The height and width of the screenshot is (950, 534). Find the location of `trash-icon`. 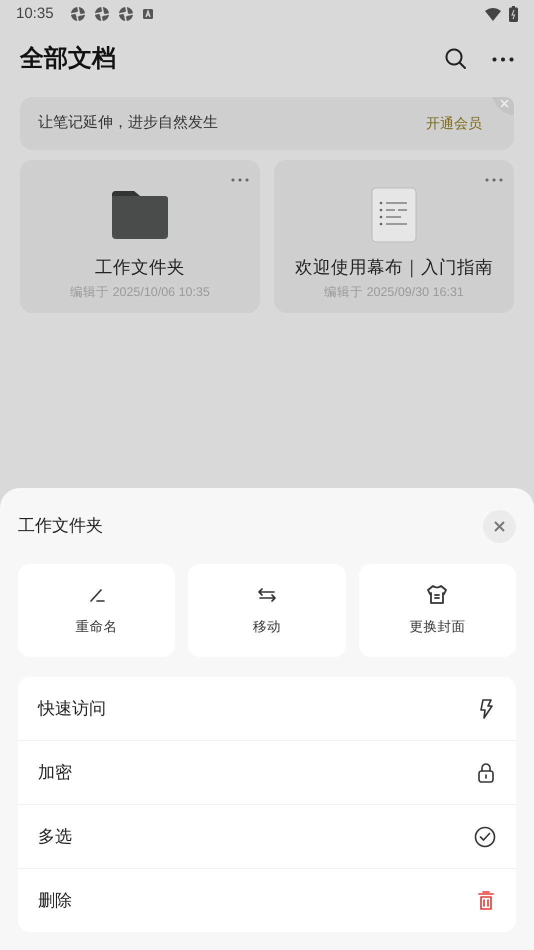

trash-icon is located at coordinates (486, 901).